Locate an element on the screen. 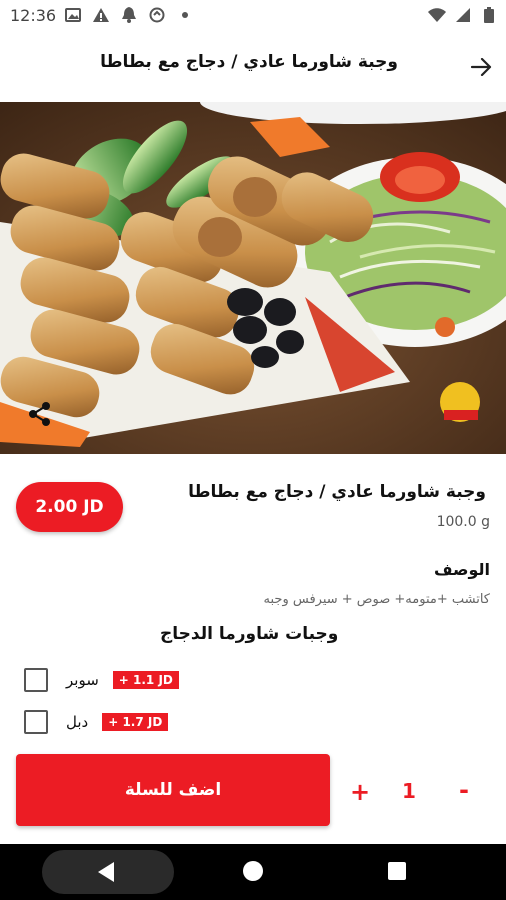 Image resolution: width=506 pixels, height=900 pixels. checkbox-super is located at coordinates (36, 680).